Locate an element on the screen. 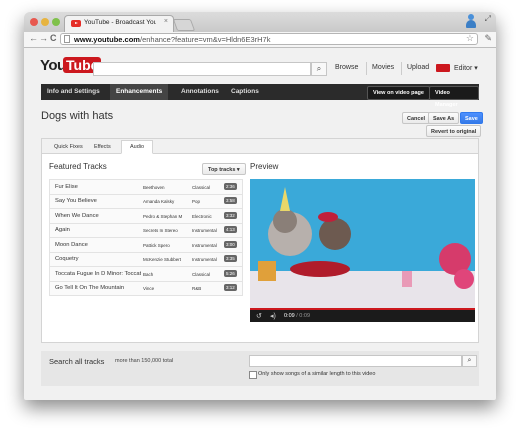 The width and height of the screenshot is (520, 437). tab-title: YouTube - Broadcast Yoursel is located at coordinates (120, 22).